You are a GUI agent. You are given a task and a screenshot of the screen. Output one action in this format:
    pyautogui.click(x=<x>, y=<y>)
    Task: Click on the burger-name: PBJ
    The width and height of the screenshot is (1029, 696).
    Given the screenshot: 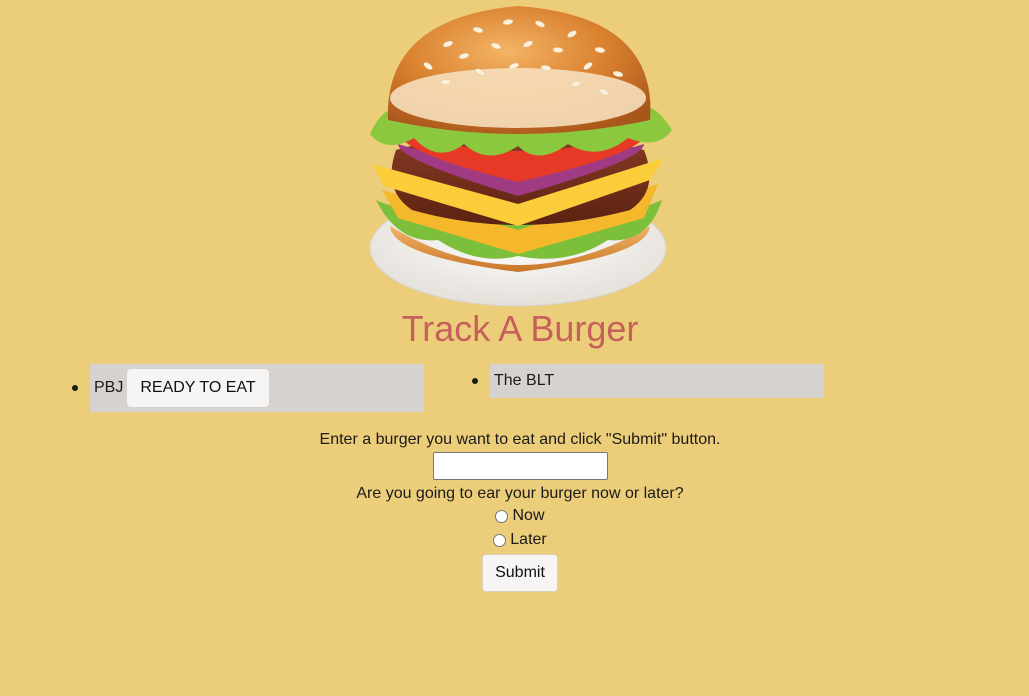 What is the action you would take?
    pyautogui.click(x=109, y=387)
    